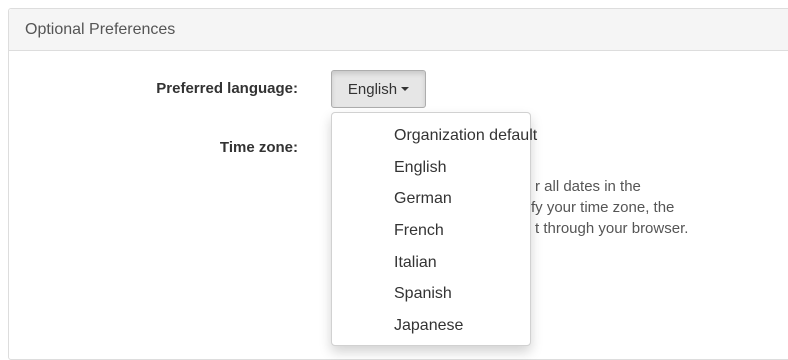 This screenshot has height=360, width=788. I want to click on preferred-language-label: Preferred language:, so click(227, 88).